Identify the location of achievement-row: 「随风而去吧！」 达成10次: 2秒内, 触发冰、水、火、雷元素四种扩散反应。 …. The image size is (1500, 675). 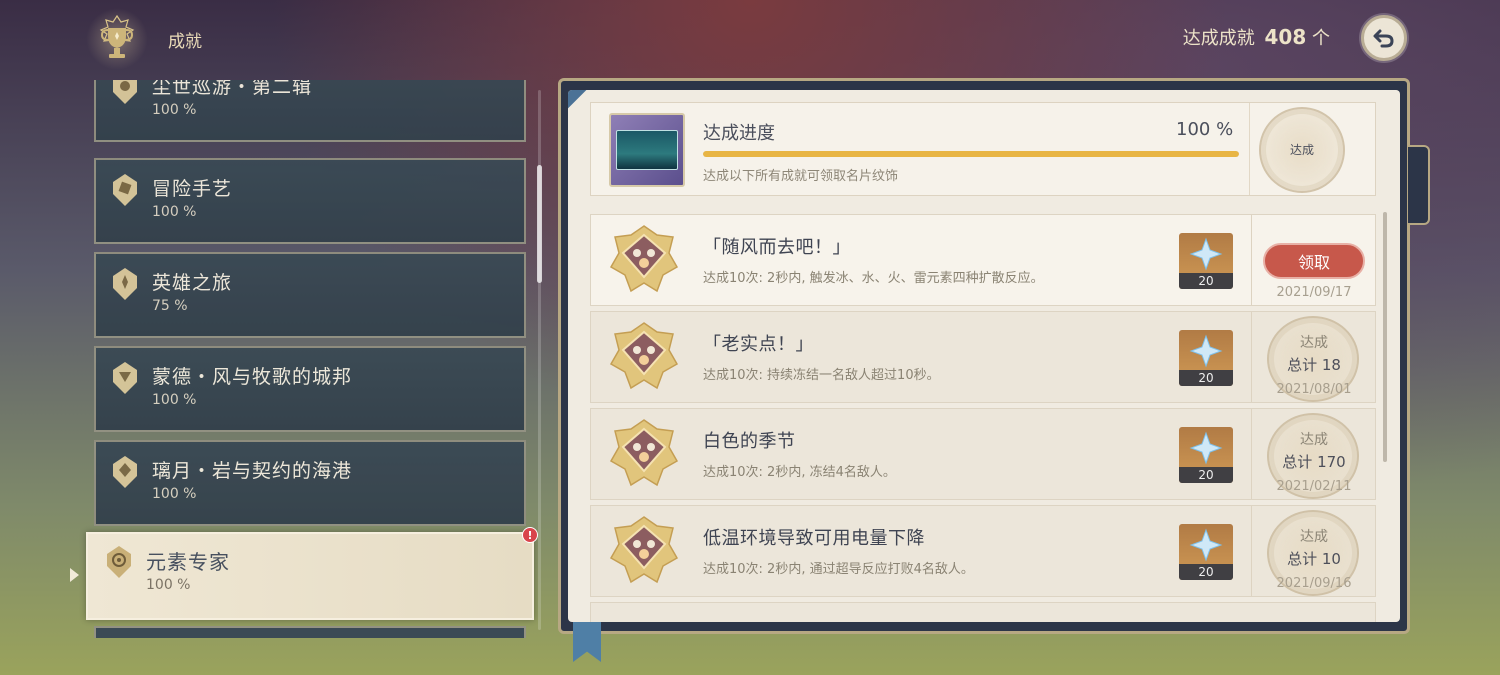
(983, 260).